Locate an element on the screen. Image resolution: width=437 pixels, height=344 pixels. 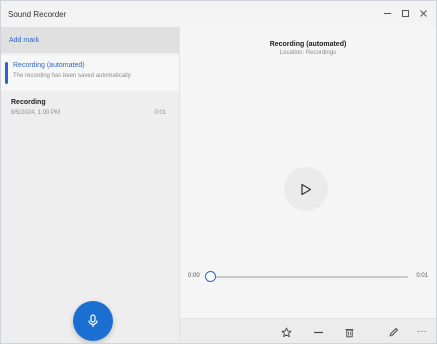
more-icon: ··· is located at coordinates (422, 332).